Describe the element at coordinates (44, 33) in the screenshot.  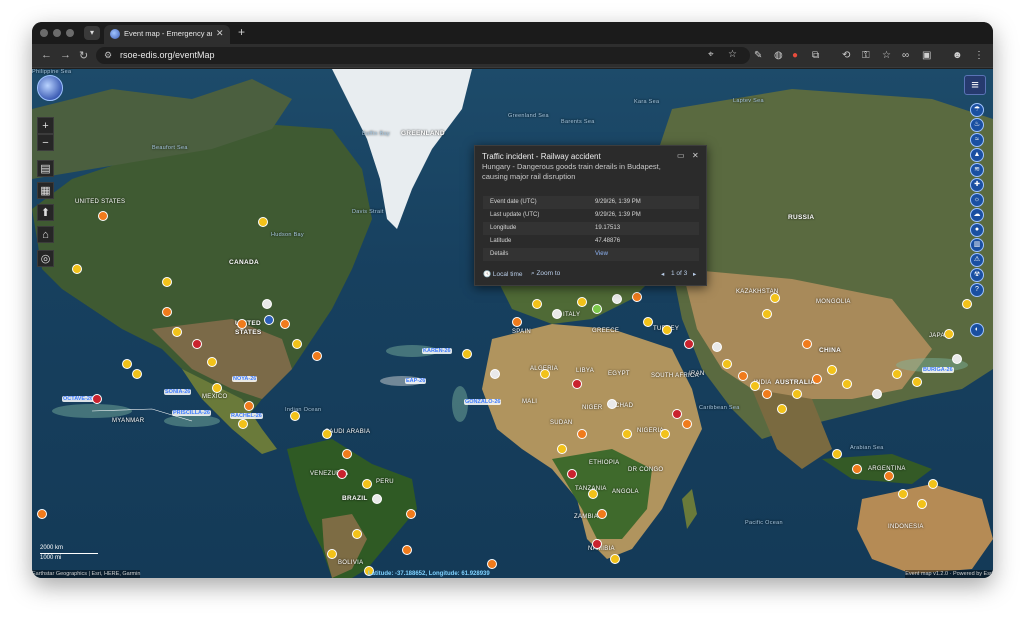
I see `close-window-icon` at that location.